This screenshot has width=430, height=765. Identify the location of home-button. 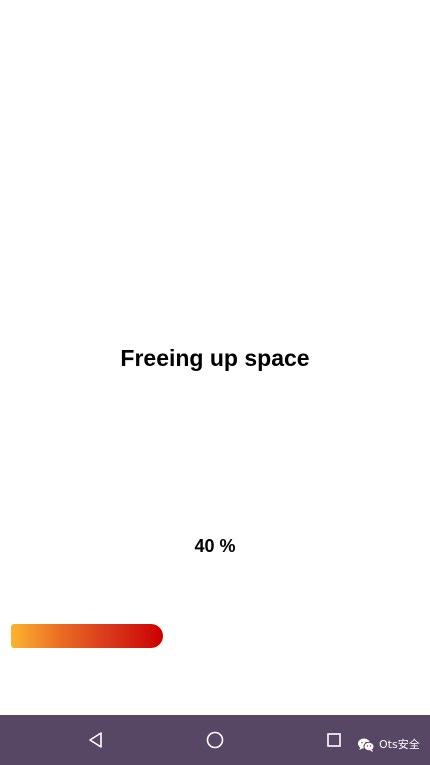
(215, 740).